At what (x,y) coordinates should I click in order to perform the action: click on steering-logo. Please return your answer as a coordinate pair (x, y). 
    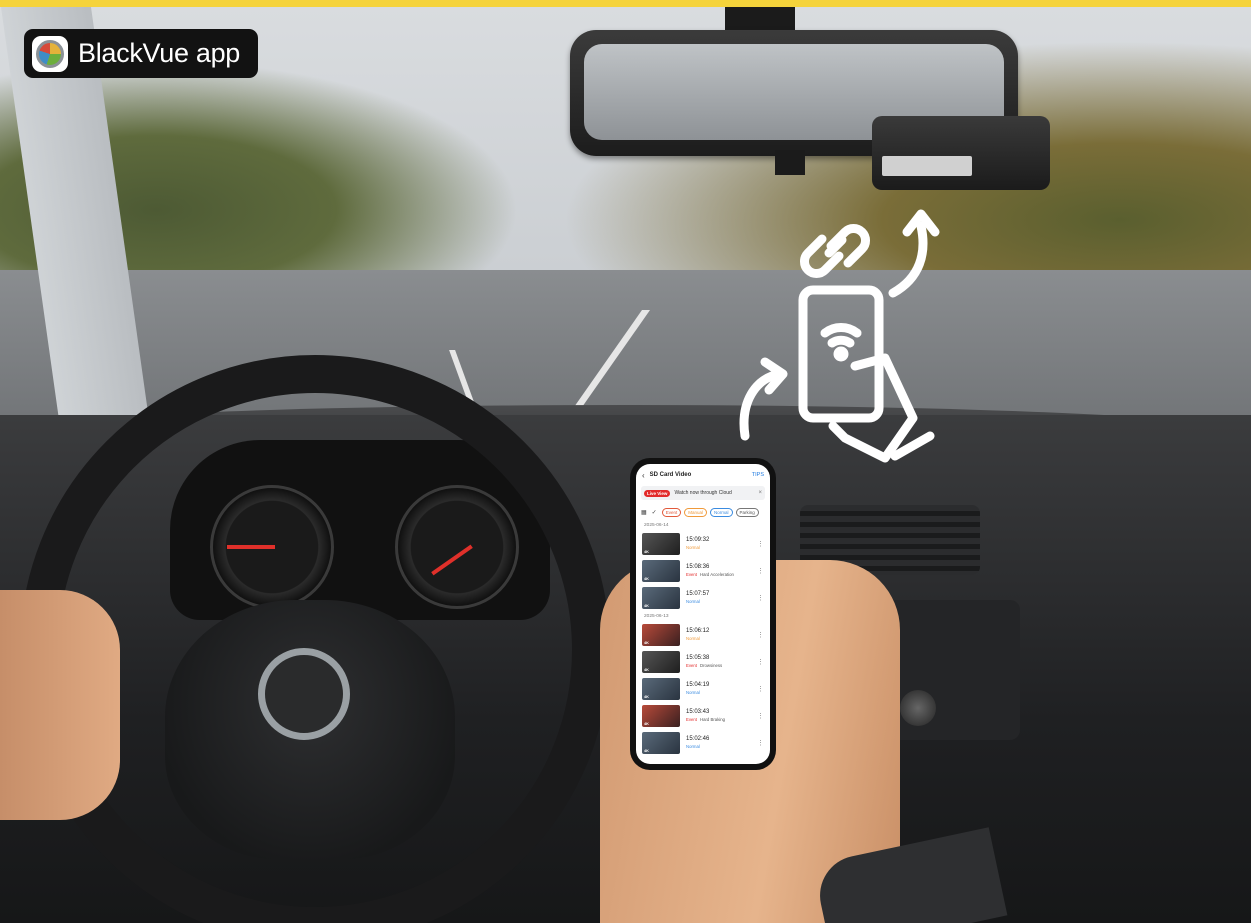
    Looking at the image, I should click on (304, 694).